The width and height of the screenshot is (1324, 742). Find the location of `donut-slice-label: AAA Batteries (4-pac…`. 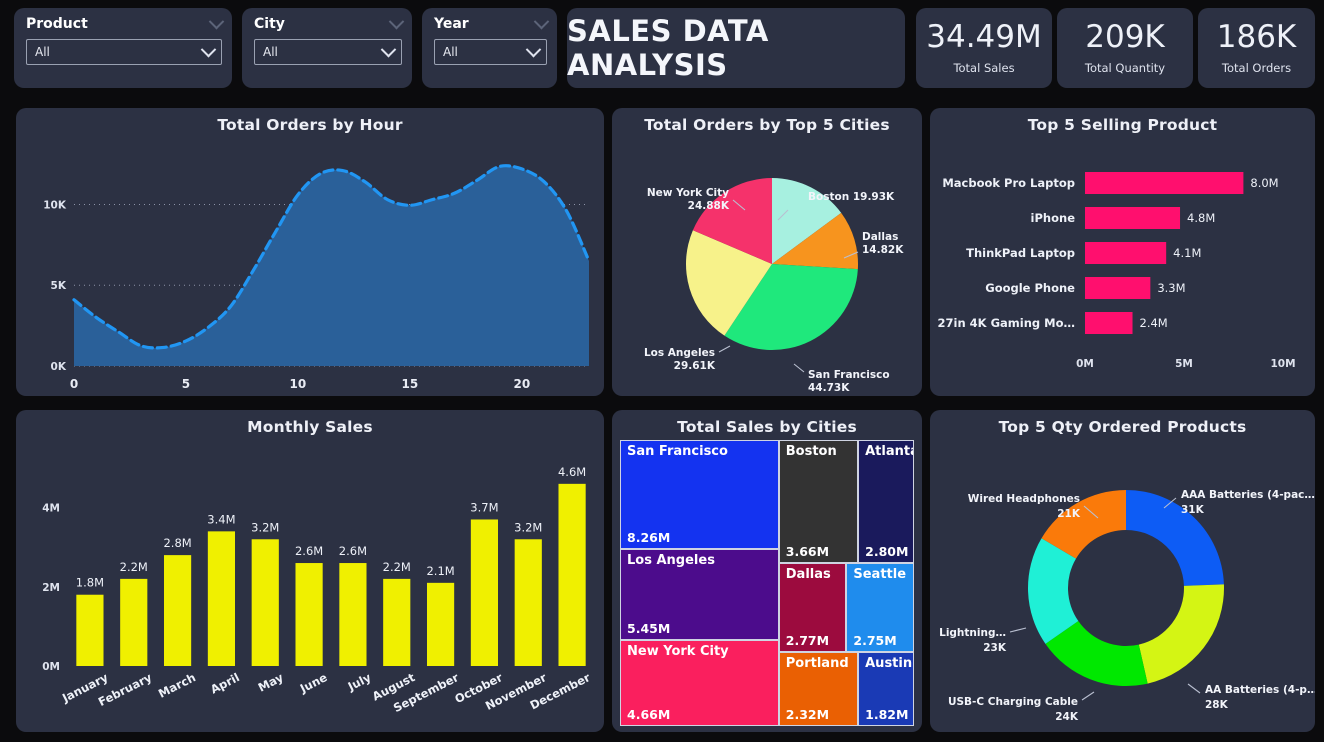

donut-slice-label: AAA Batteries (4-pac… is located at coordinates (1248, 495).